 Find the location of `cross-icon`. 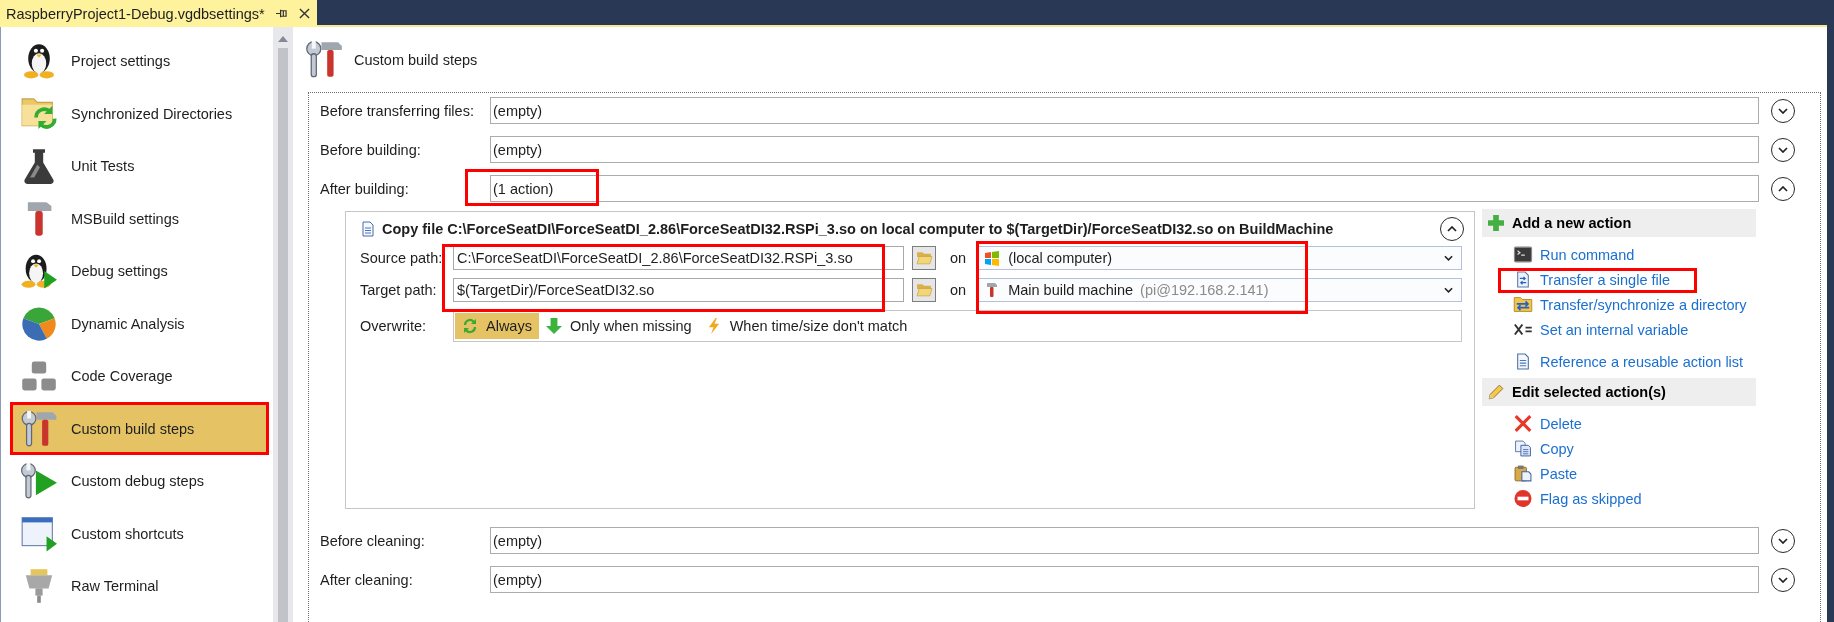

cross-icon is located at coordinates (1523, 423).